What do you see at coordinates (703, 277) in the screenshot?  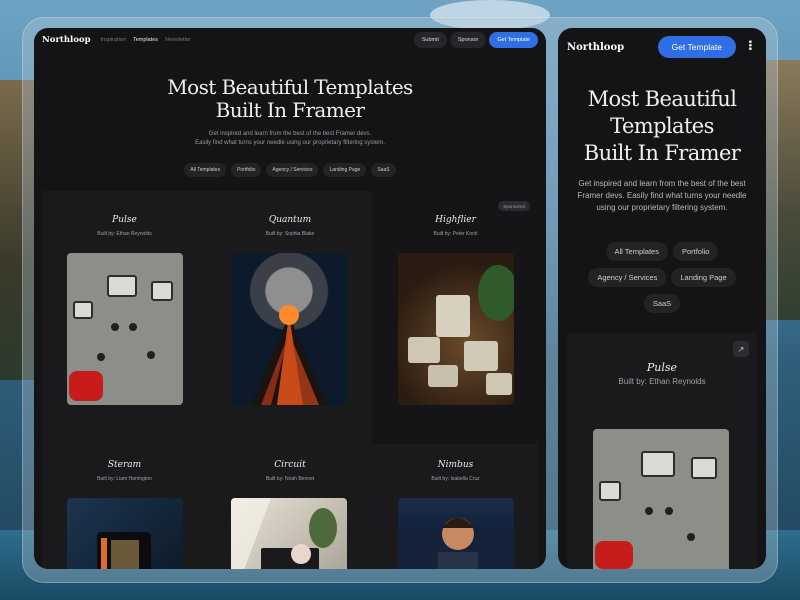 I see `mobile-filter-landing-page: Landing Page` at bounding box center [703, 277].